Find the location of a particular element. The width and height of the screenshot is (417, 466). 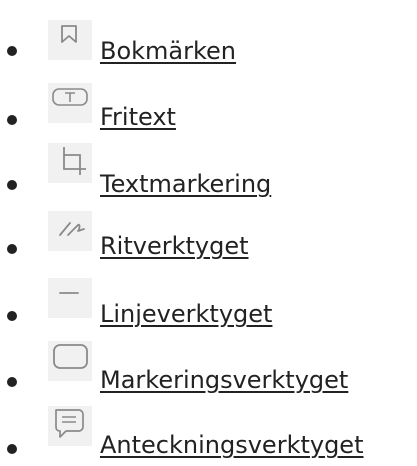

tool-item-free-text: Fritext is located at coordinates (208, 109).